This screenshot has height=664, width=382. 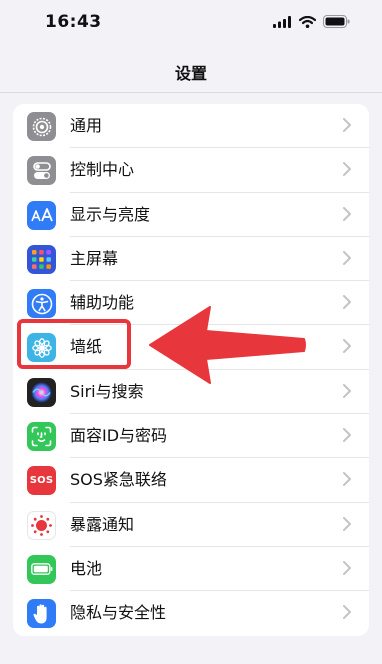 I want to click on battery-app-icon, so click(x=41, y=569).